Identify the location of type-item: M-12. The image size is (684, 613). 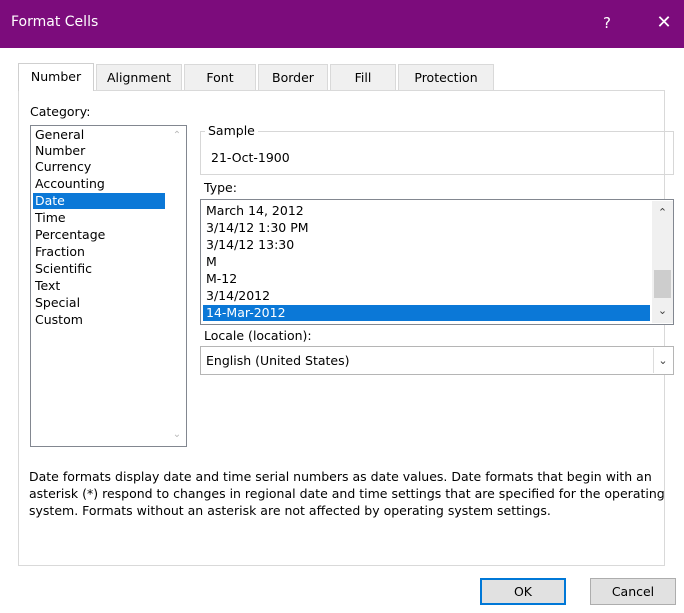
(426, 279).